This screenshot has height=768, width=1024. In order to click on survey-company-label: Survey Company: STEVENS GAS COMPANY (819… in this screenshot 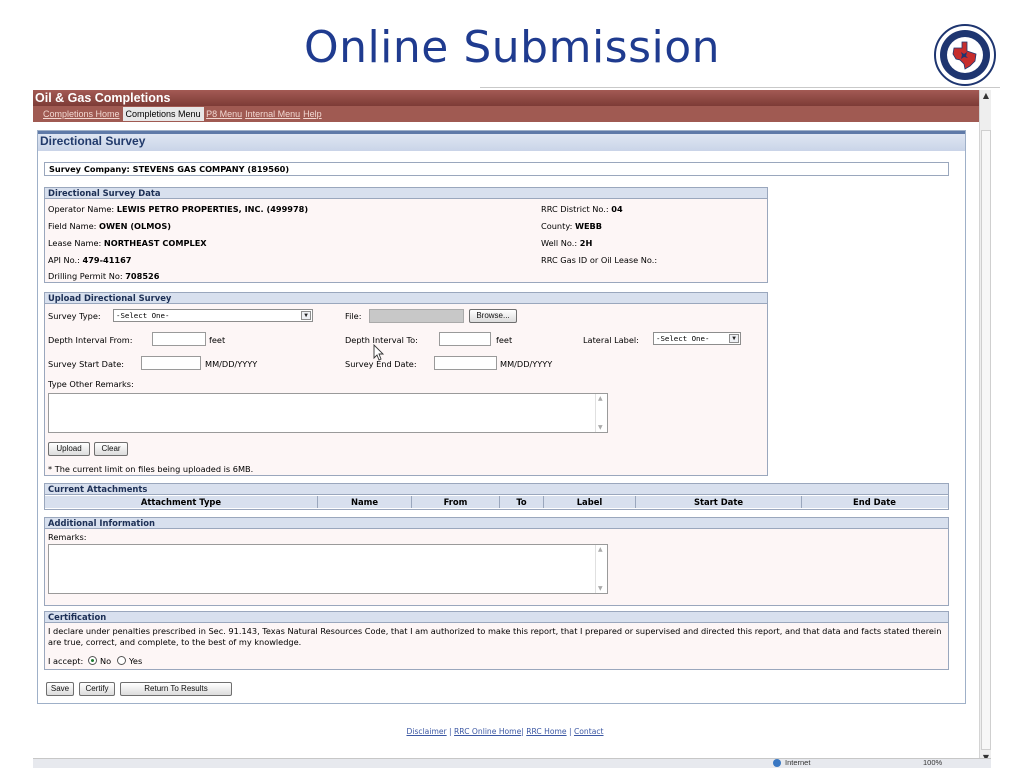, I will do `click(169, 169)`.